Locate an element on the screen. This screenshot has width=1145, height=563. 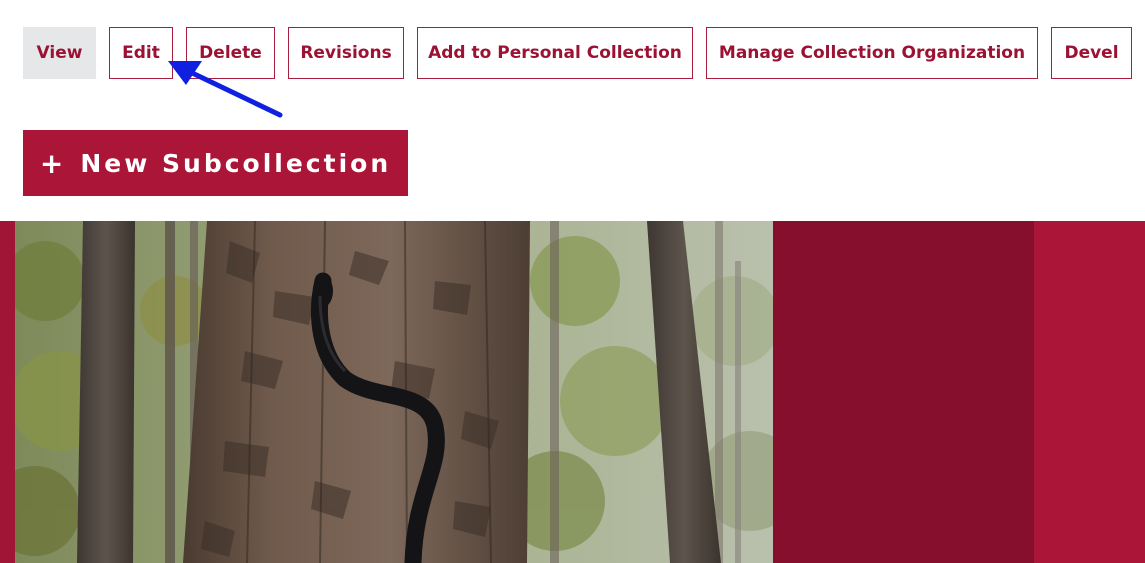
new-subcollection-button: + New Subcollection is located at coordinates (215, 163).